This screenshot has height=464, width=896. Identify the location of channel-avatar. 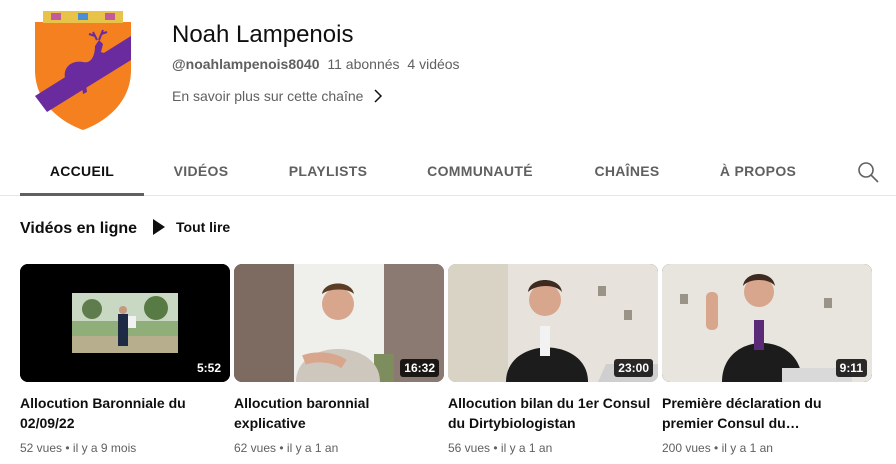
(83, 70).